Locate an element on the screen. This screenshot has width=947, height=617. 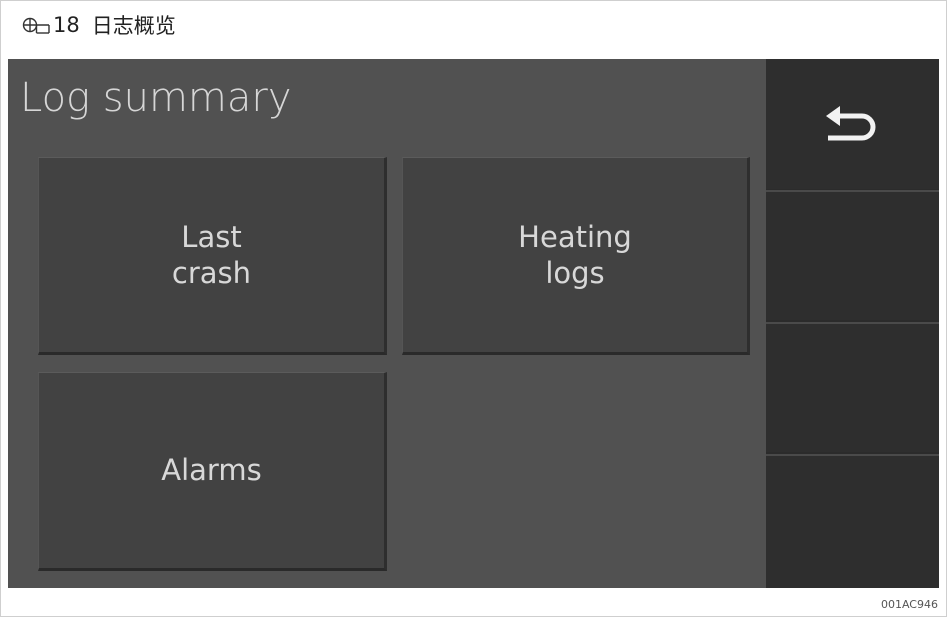
last-crash-label: Last crash is located at coordinates (211, 254).